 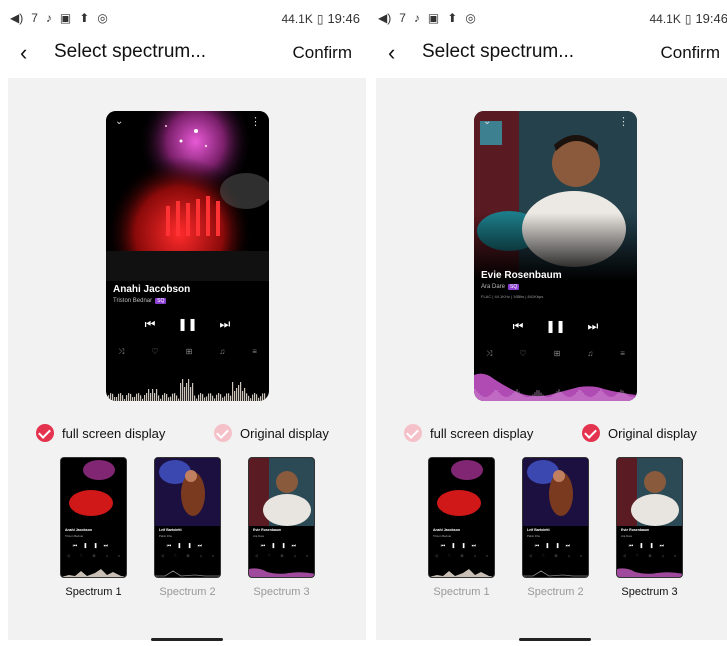 What do you see at coordinates (416, 18) in the screenshot?
I see `music-note-icon: ♪` at bounding box center [416, 18].